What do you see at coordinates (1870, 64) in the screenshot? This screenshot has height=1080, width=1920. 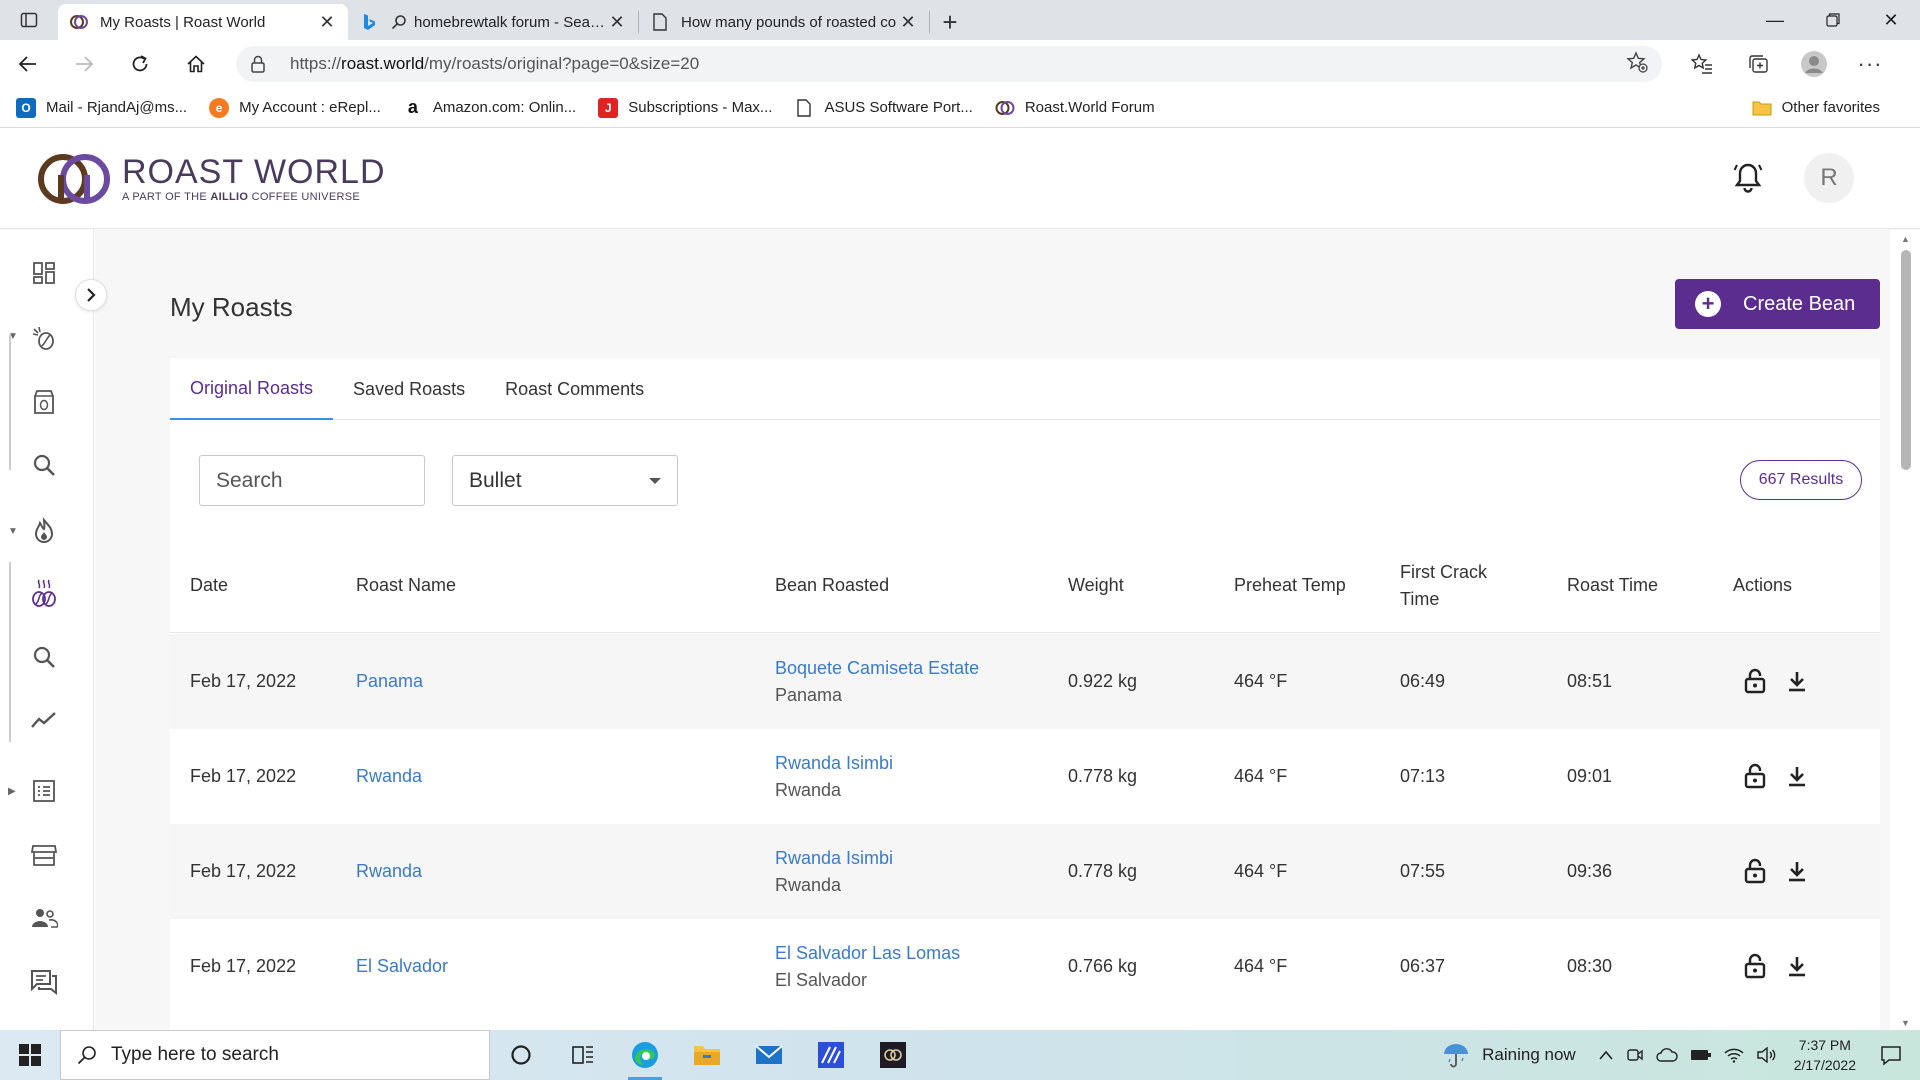 I see `settings-more-button: ···` at bounding box center [1870, 64].